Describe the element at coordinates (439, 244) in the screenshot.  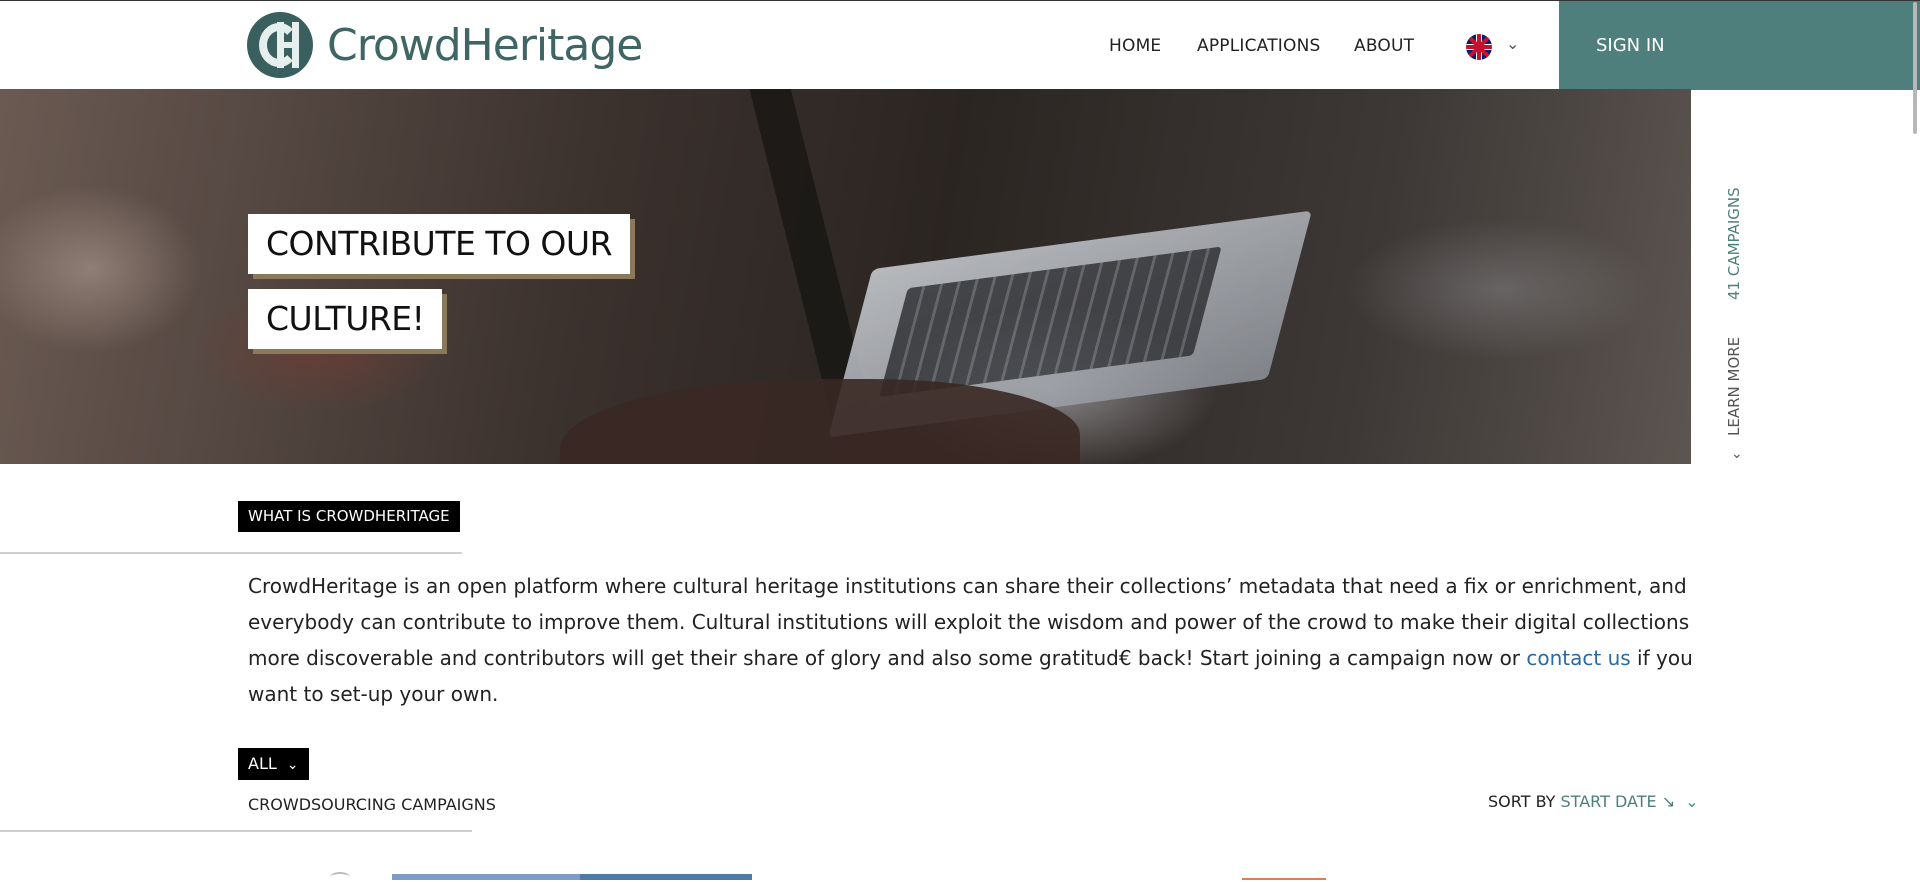
I see `hero-title-line-1: CONTRIBUTE TO OUR` at that location.